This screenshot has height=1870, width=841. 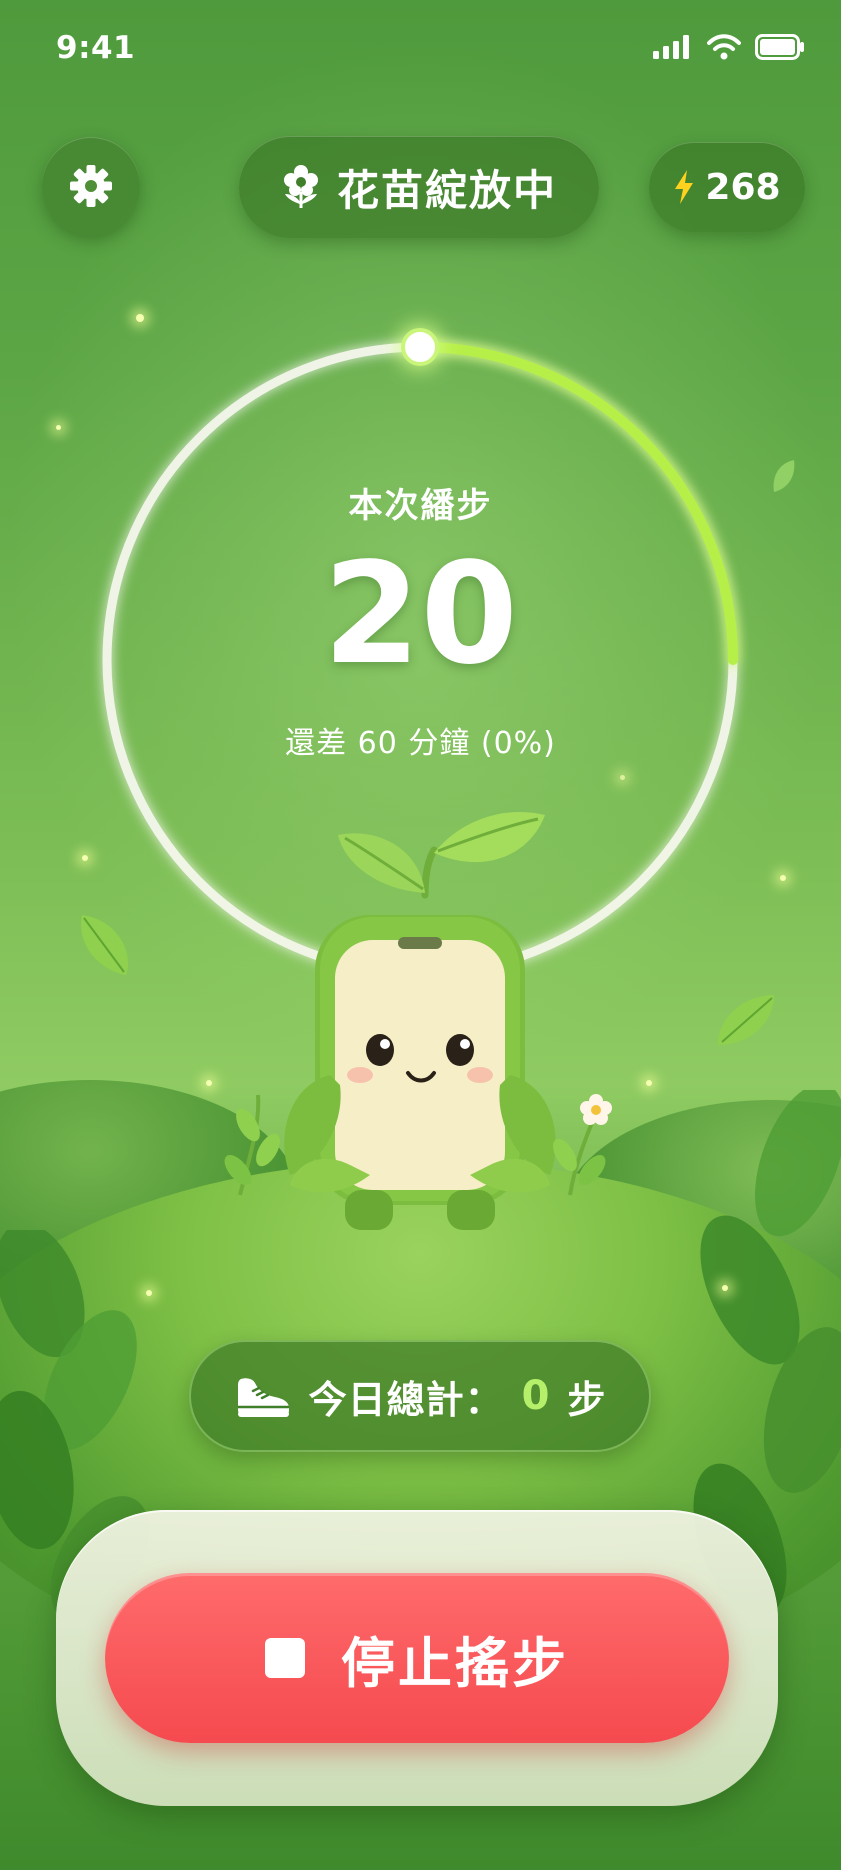 What do you see at coordinates (671, 47) in the screenshot?
I see `signal-icon` at bounding box center [671, 47].